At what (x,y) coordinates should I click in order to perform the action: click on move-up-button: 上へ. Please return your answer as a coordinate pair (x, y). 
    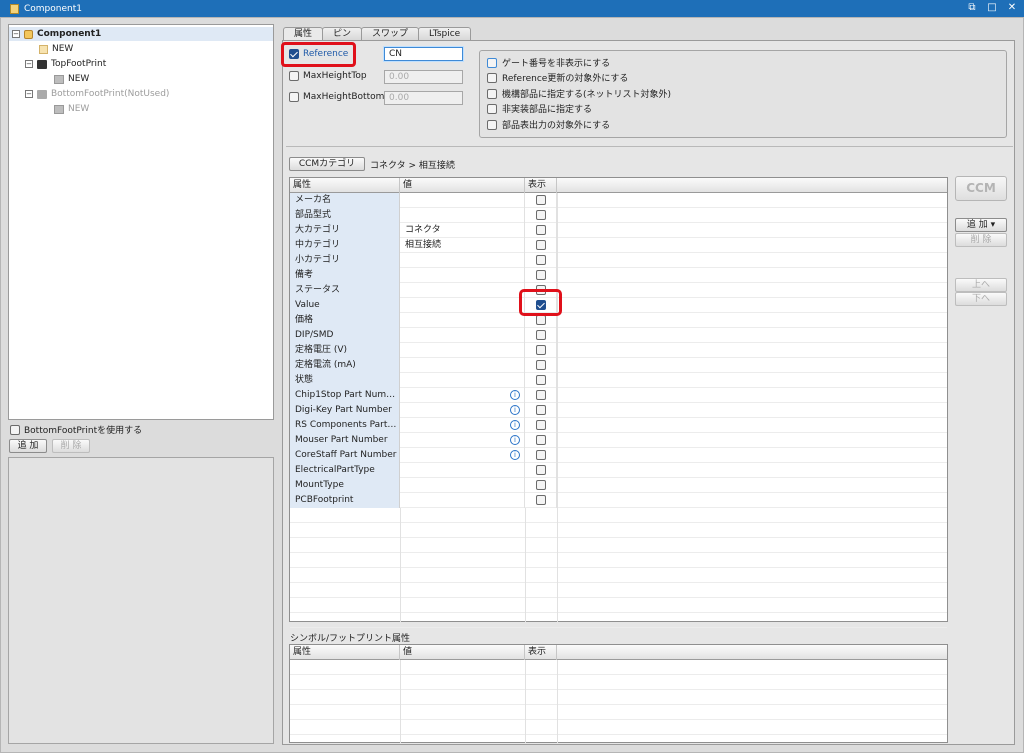
    Looking at the image, I should click on (981, 285).